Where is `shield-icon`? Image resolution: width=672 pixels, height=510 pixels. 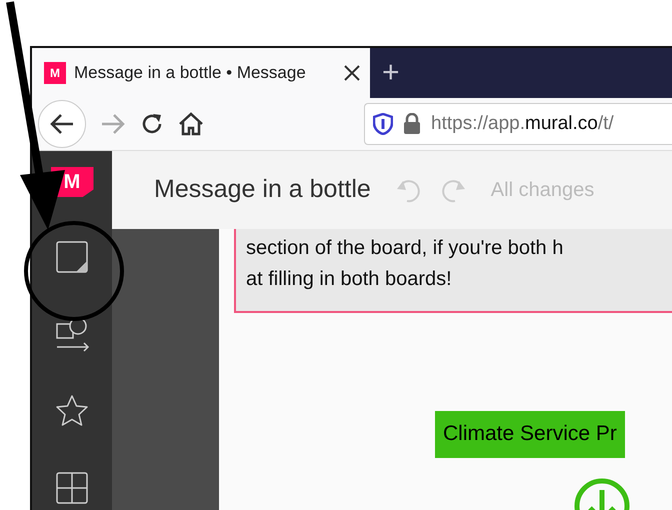
shield-icon is located at coordinates (383, 124).